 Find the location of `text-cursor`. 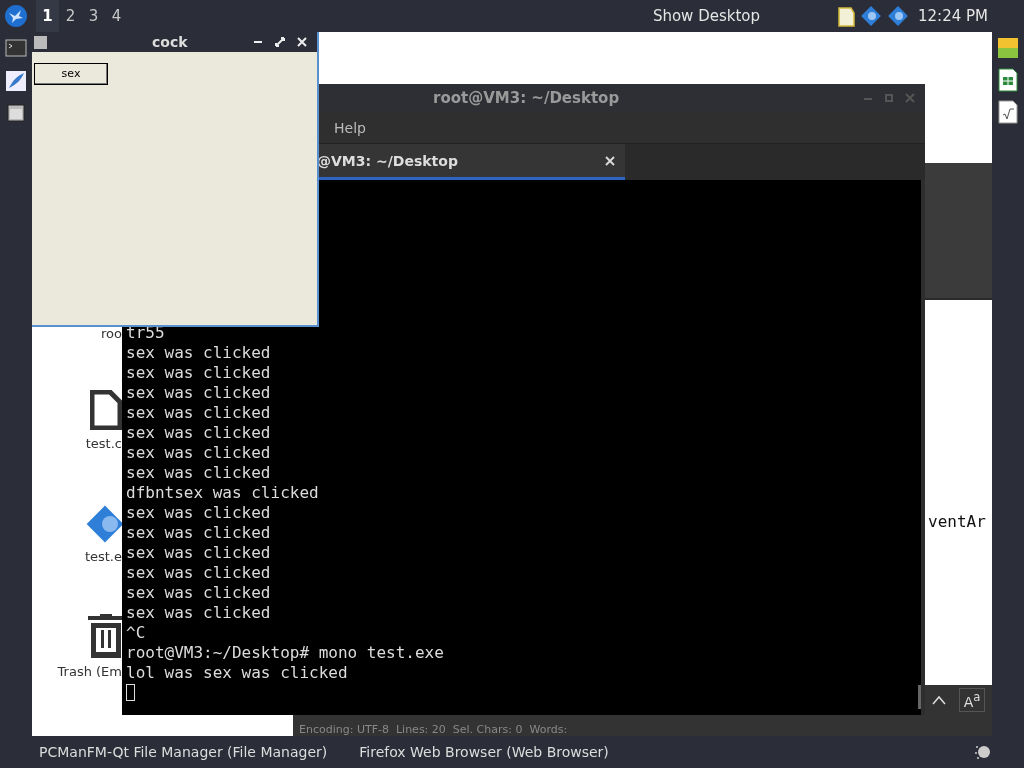

text-cursor is located at coordinates (130, 692).